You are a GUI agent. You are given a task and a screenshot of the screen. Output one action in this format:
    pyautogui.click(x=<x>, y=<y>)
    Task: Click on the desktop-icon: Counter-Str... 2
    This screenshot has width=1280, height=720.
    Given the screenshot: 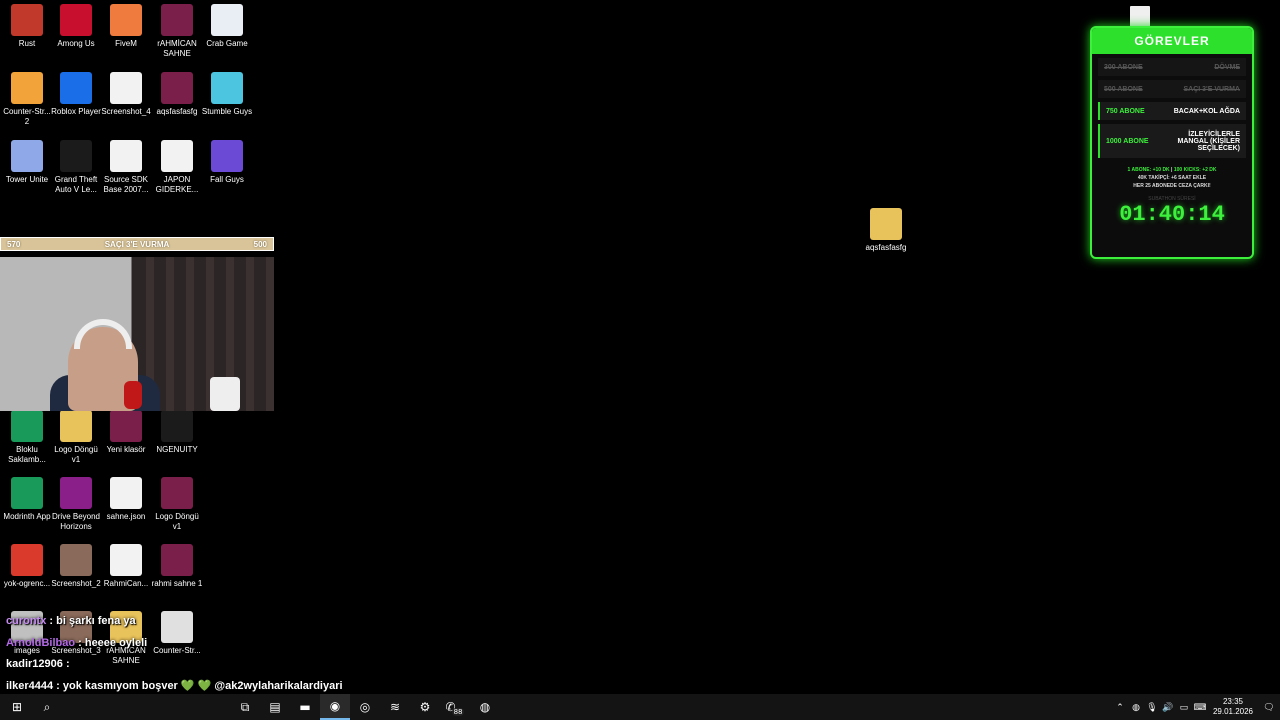 What is the action you would take?
    pyautogui.click(x=27, y=99)
    